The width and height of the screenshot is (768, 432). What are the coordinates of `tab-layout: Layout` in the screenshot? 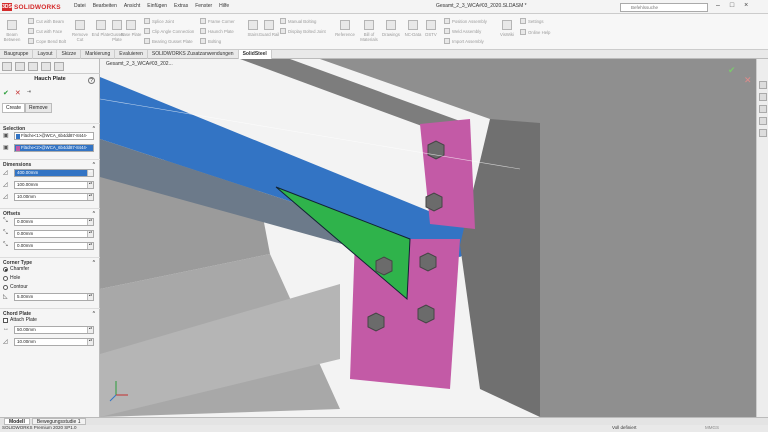 It's located at (45, 54).